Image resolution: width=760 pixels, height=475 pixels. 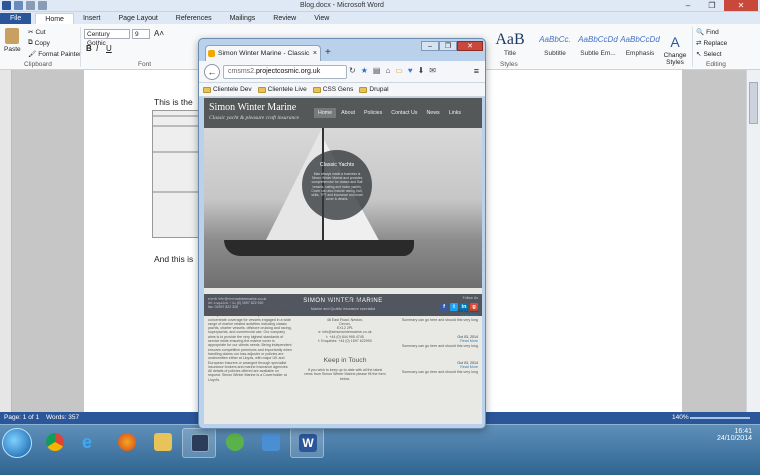 What do you see at coordinates (18, 5) in the screenshot?
I see `save-icon` at bounding box center [18, 5].